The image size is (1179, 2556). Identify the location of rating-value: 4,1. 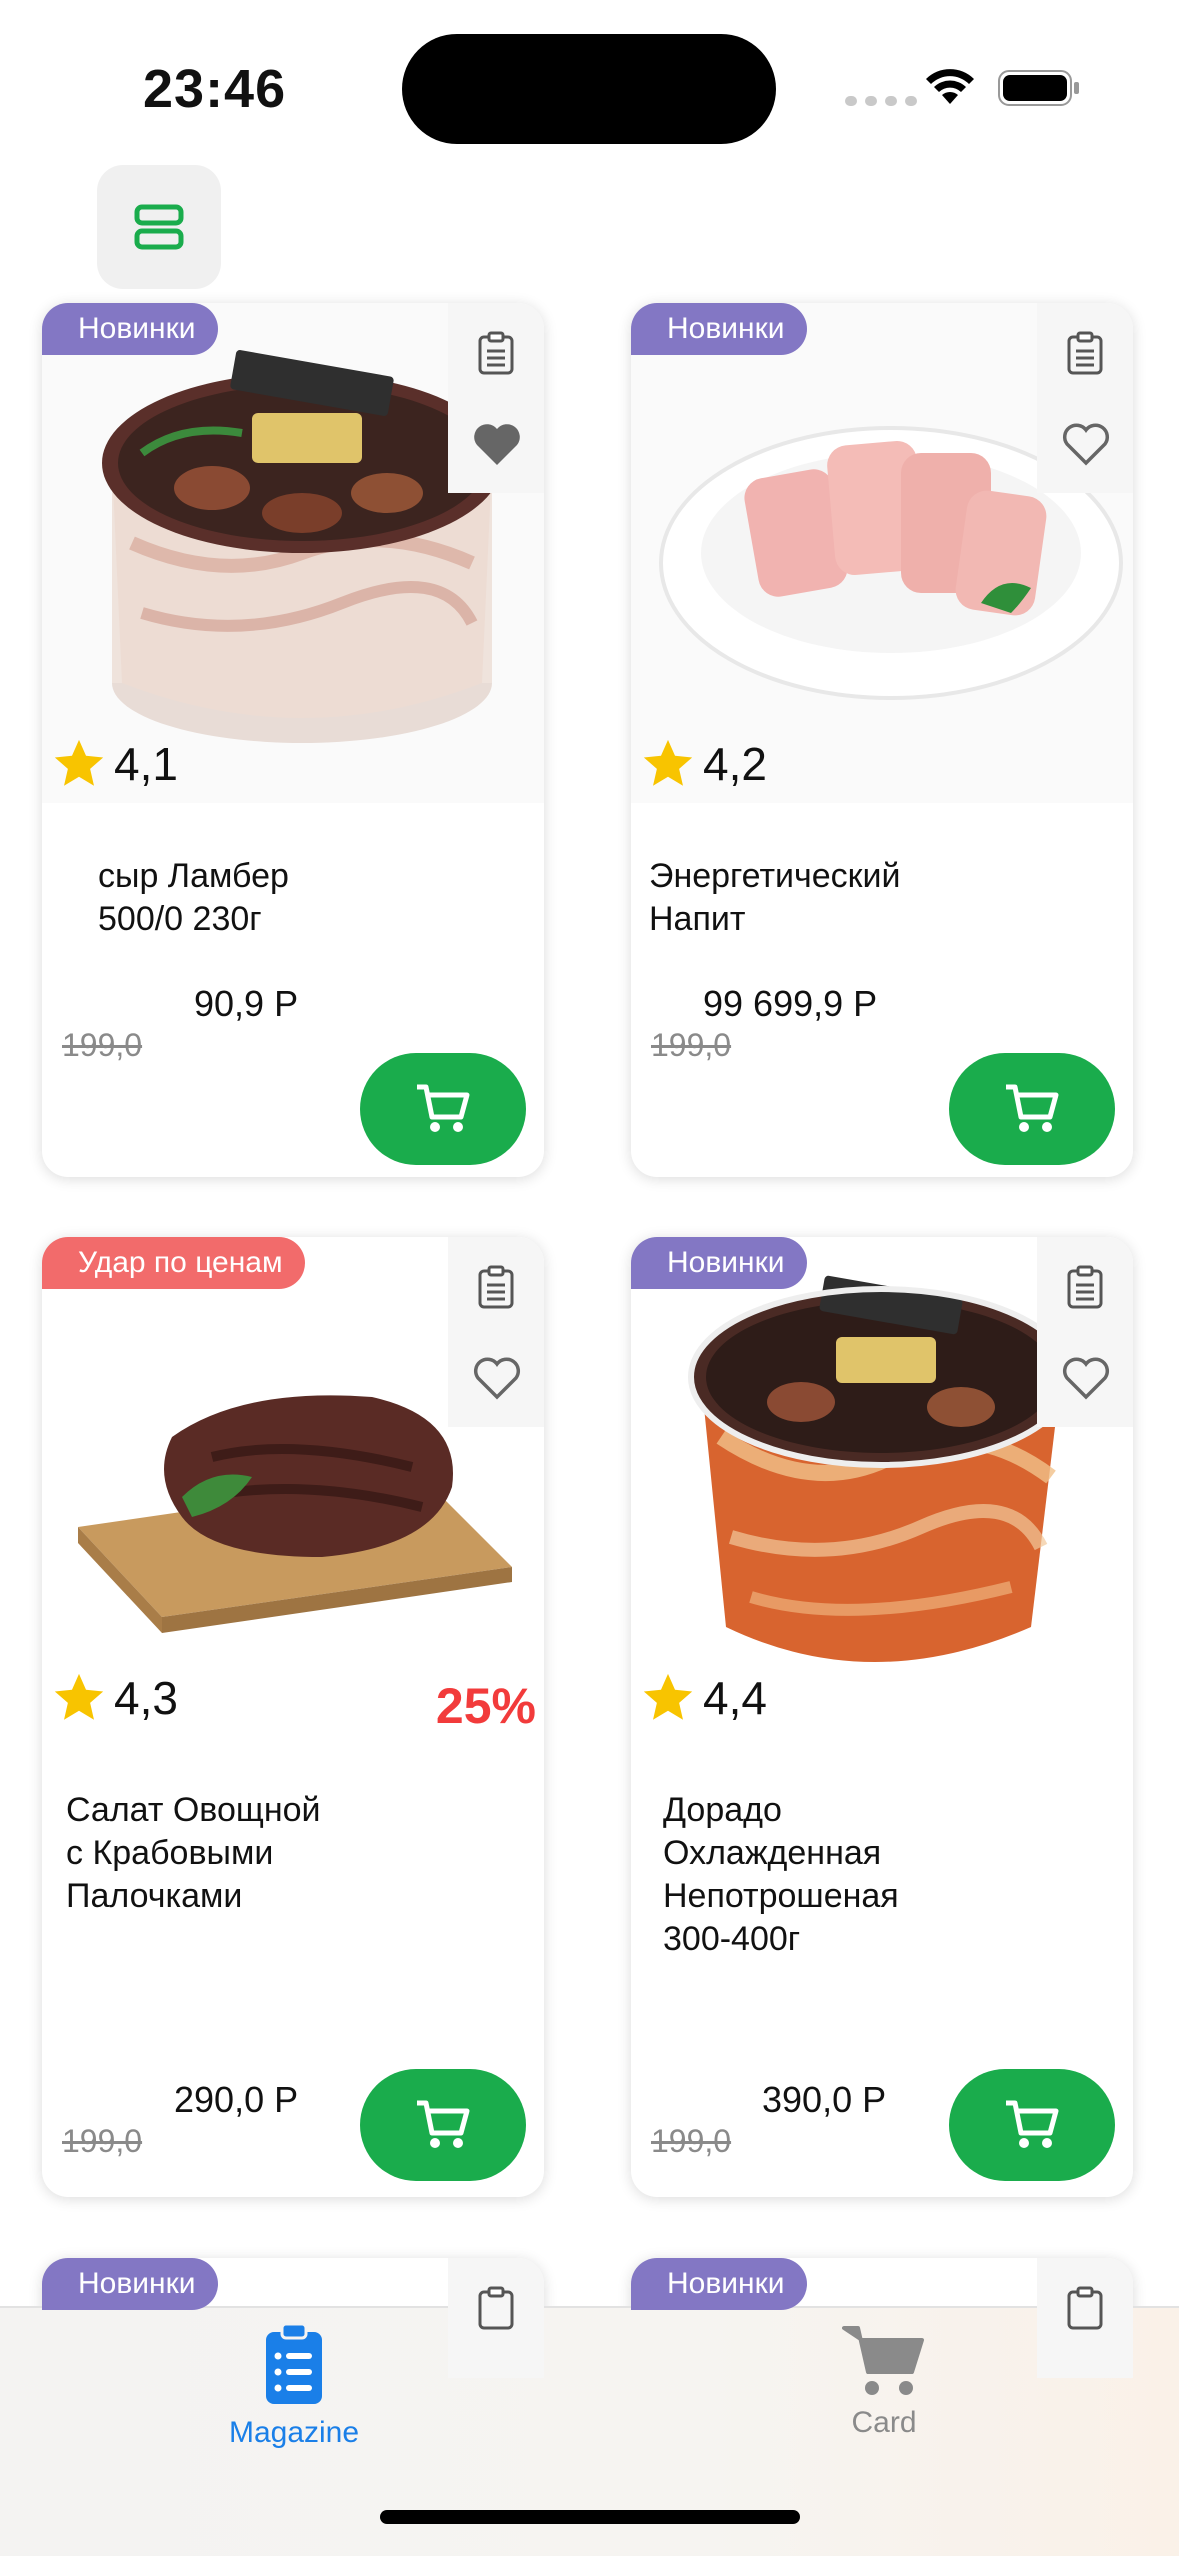
(146, 764).